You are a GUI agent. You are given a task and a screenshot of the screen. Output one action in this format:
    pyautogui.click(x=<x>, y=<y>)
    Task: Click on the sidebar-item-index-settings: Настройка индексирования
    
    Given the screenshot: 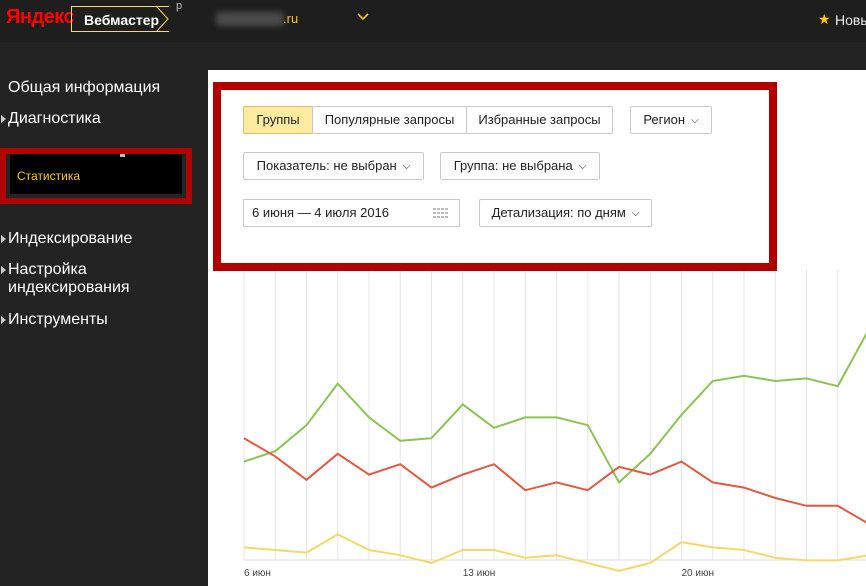 What is the action you would take?
    pyautogui.click(x=79, y=279)
    